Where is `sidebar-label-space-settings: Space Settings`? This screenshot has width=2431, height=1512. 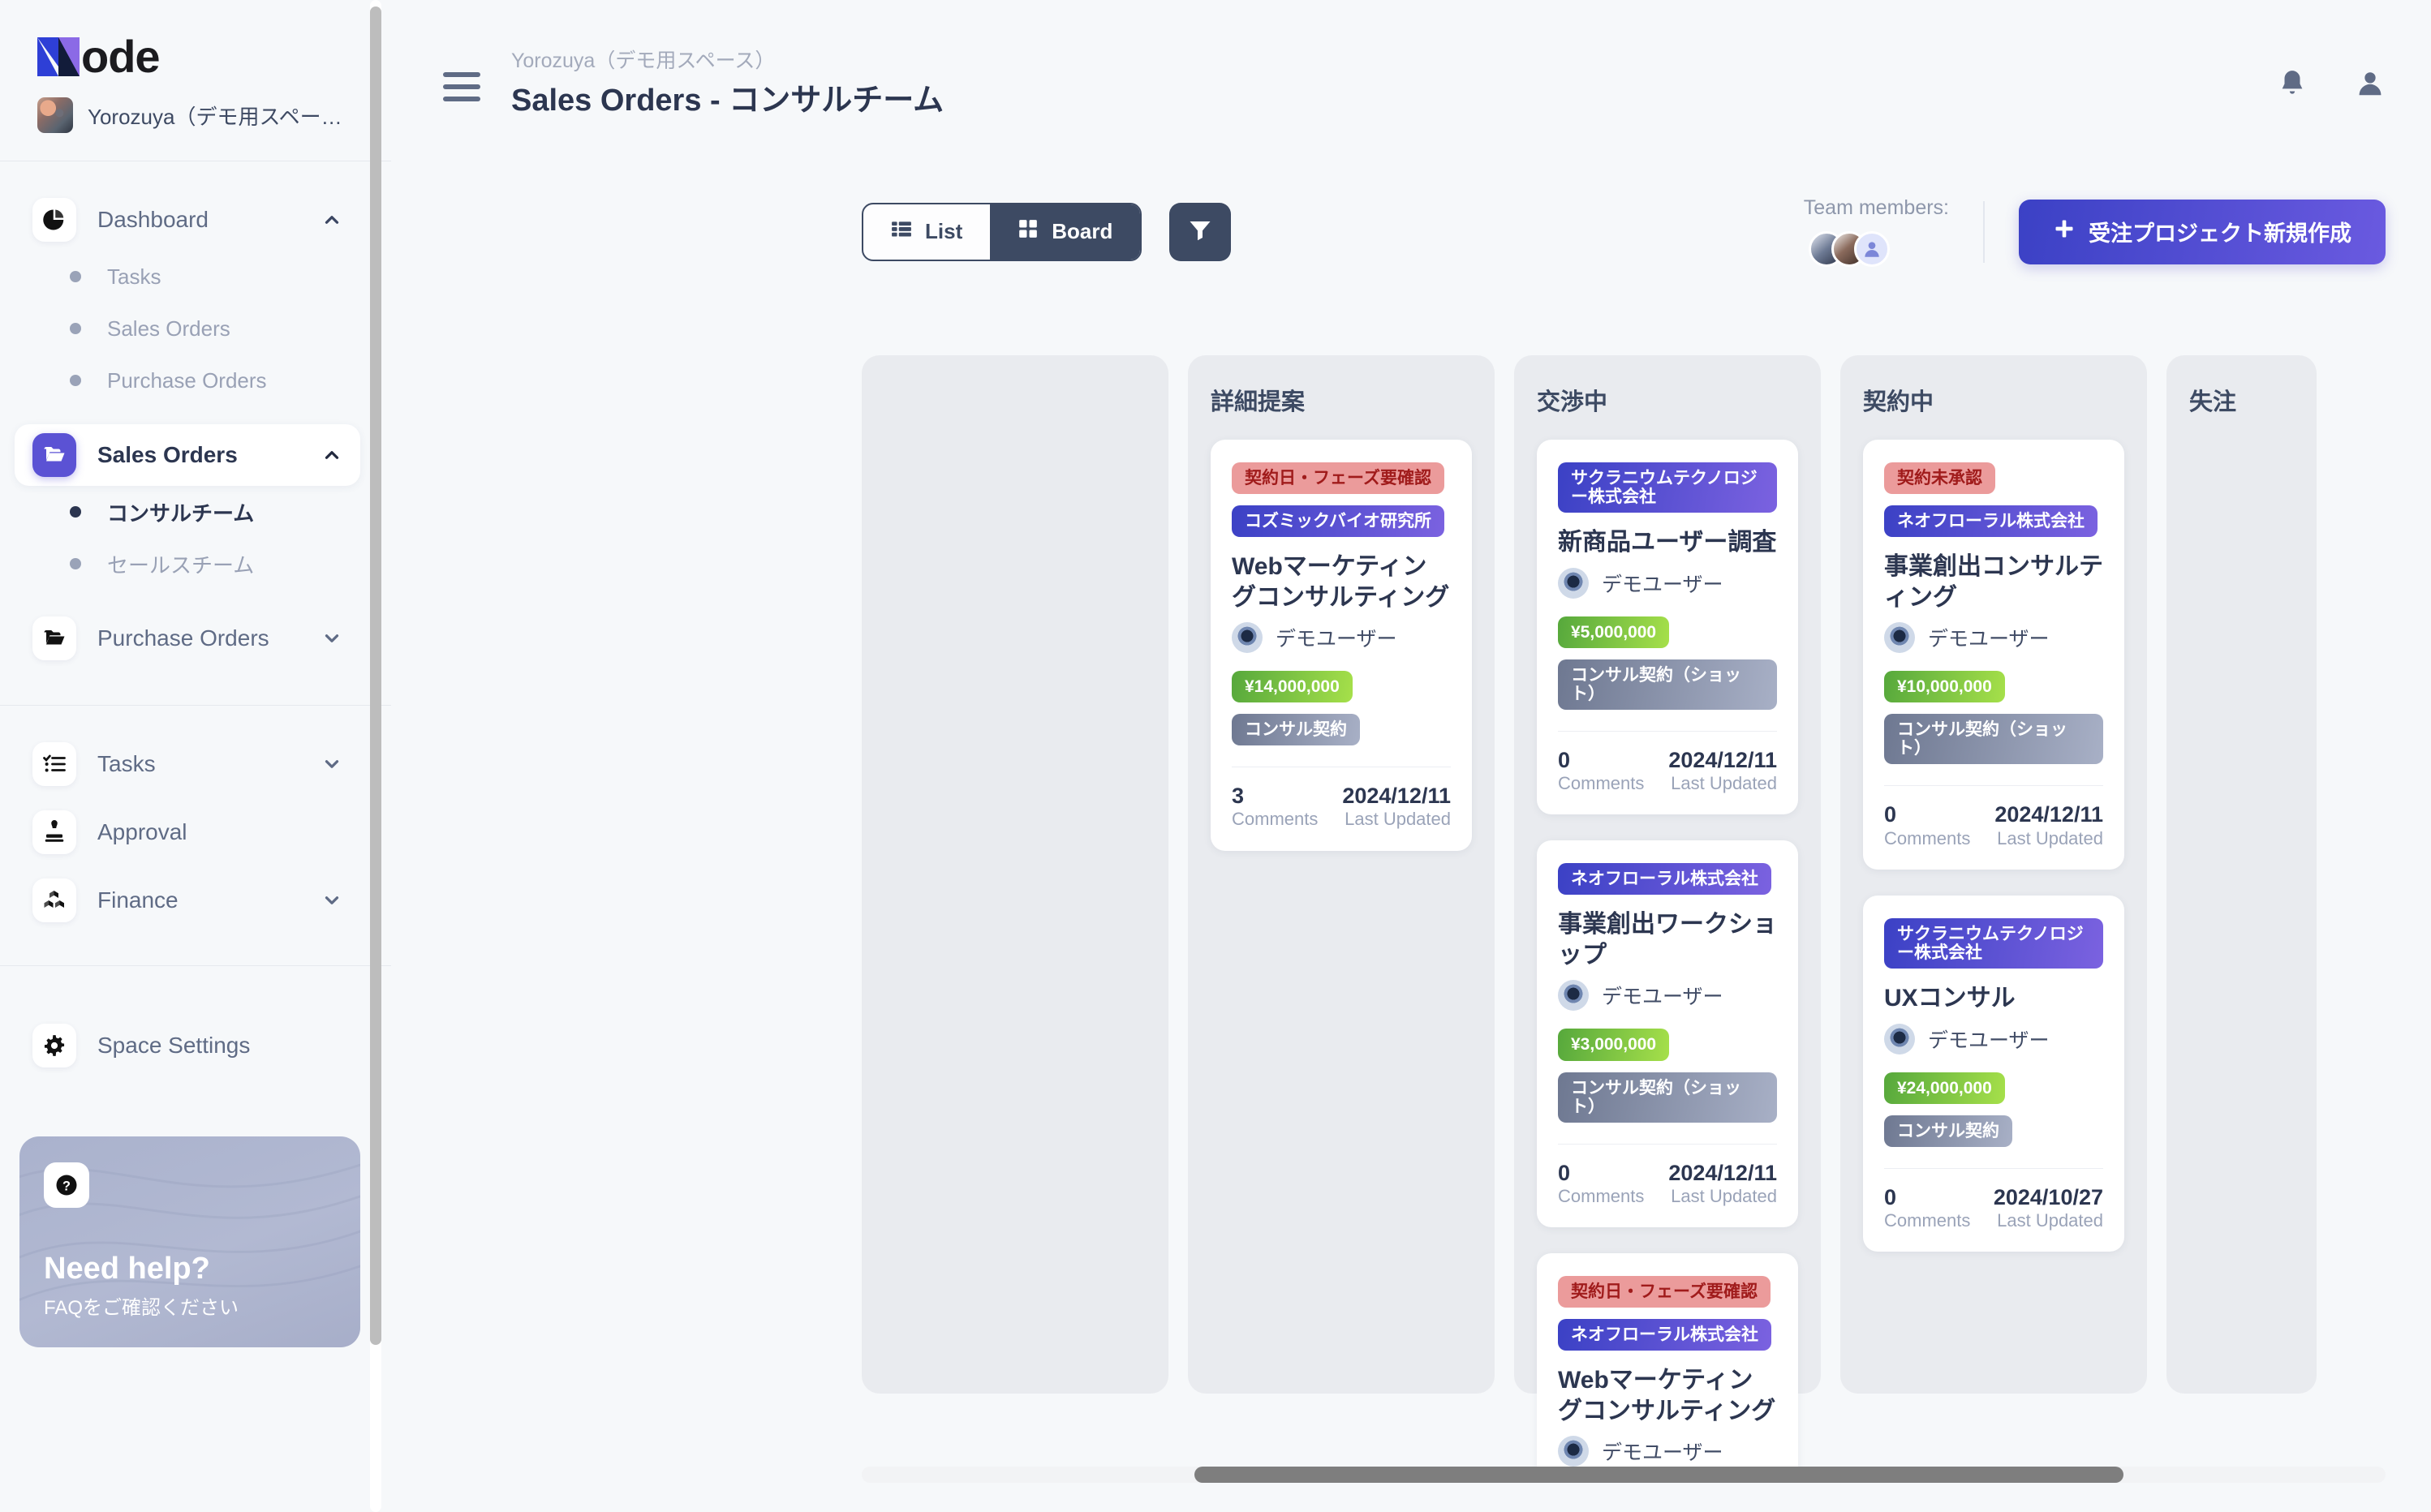 sidebar-label-space-settings: Space Settings is located at coordinates (174, 1045).